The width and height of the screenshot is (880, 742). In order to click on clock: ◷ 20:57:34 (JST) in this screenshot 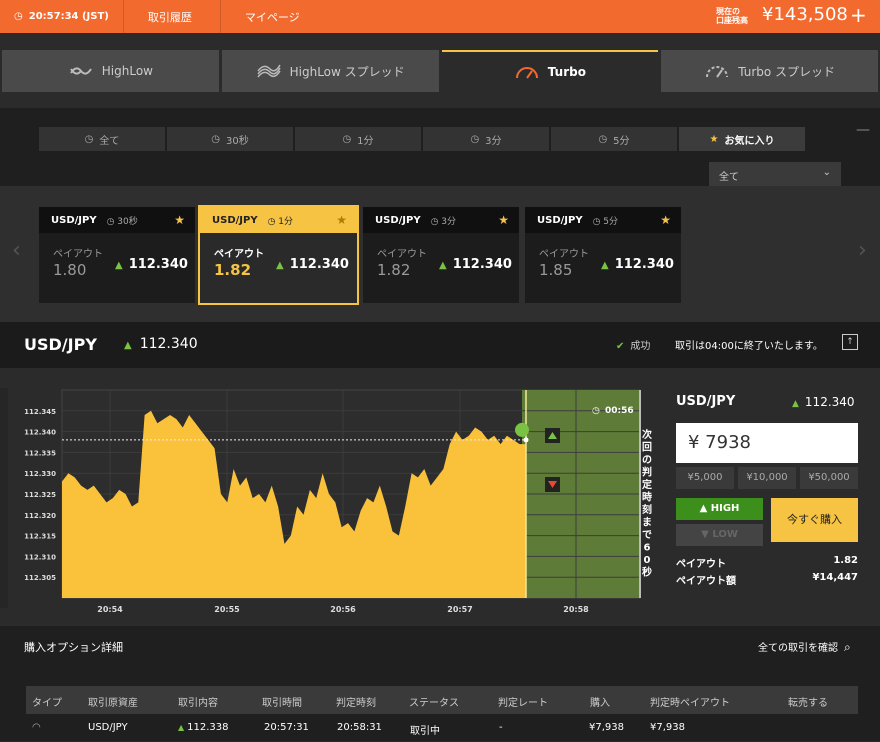, I will do `click(62, 16)`.